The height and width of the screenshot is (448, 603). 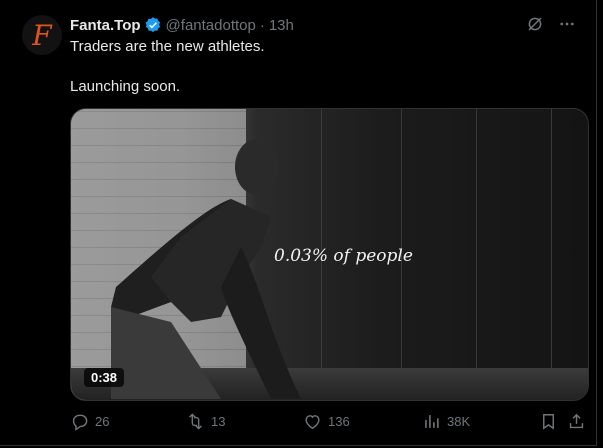 What do you see at coordinates (79, 421) in the screenshot?
I see `reply-icon` at bounding box center [79, 421].